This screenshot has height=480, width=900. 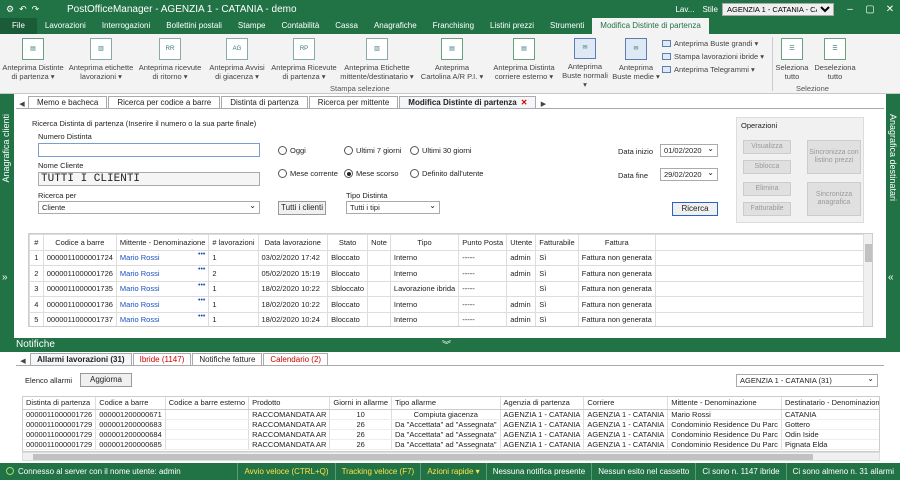 What do you see at coordinates (807, 380) in the screenshot?
I see `agency-filter-select: AGENZIA 1 - CATANIA (31)` at bounding box center [807, 380].